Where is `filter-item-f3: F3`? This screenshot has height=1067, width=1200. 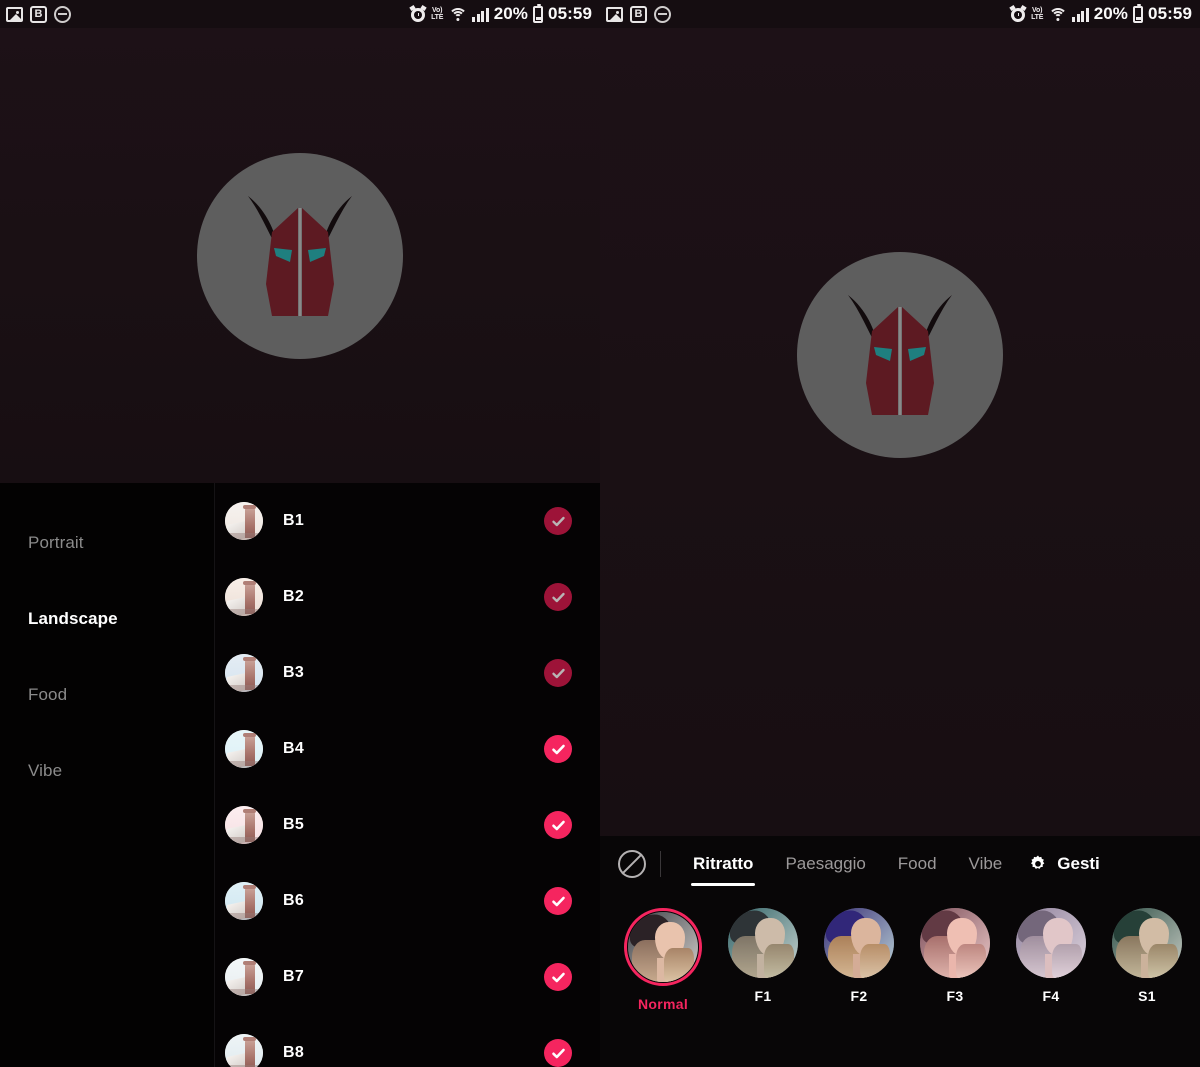
filter-item-f3: F3 is located at coordinates (955, 956).